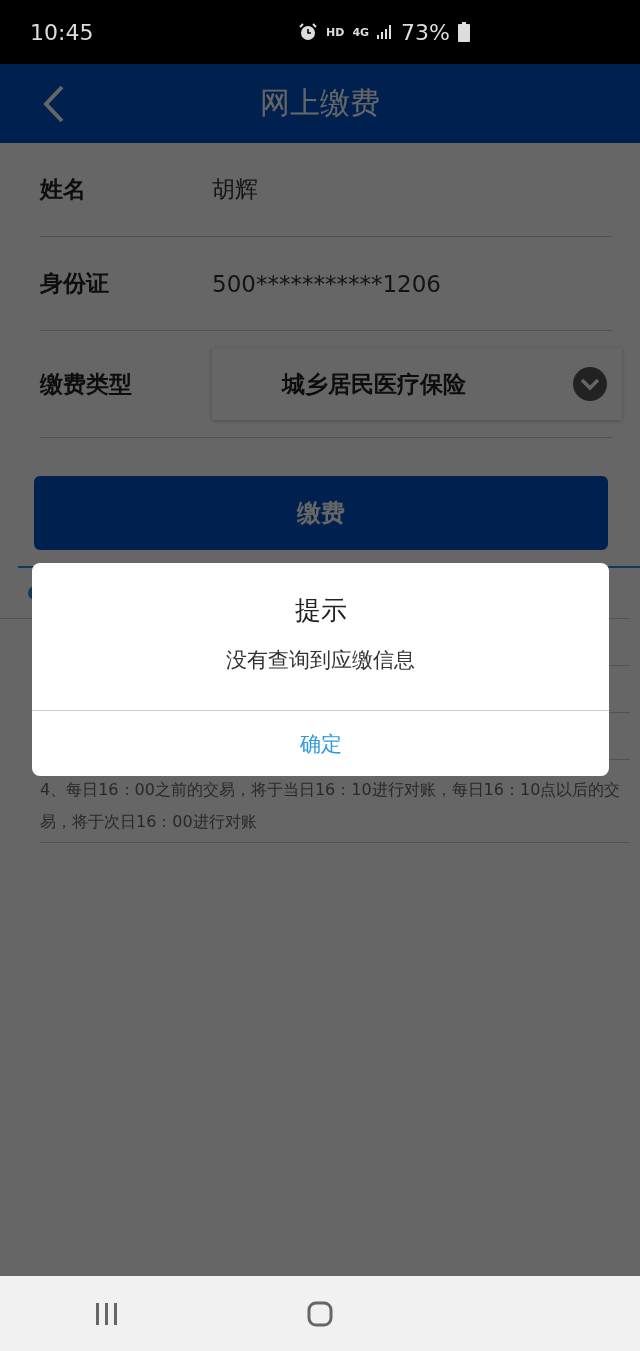  I want to click on recent-apps-icon, so click(106, 1313).